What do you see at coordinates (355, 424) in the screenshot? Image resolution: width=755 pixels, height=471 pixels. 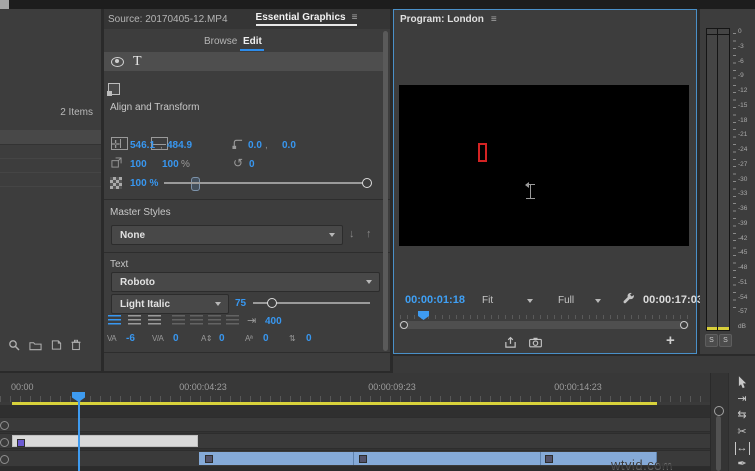 I see `video-track-v3` at bounding box center [355, 424].